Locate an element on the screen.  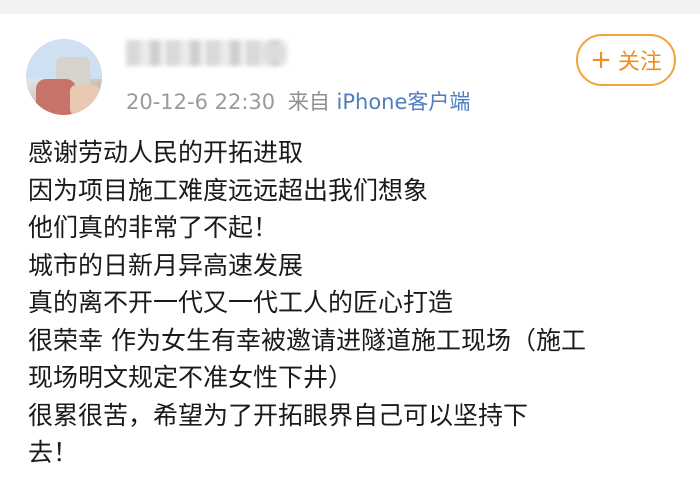
post-line: 城市的日新月异高速发展 is located at coordinates (166, 265).